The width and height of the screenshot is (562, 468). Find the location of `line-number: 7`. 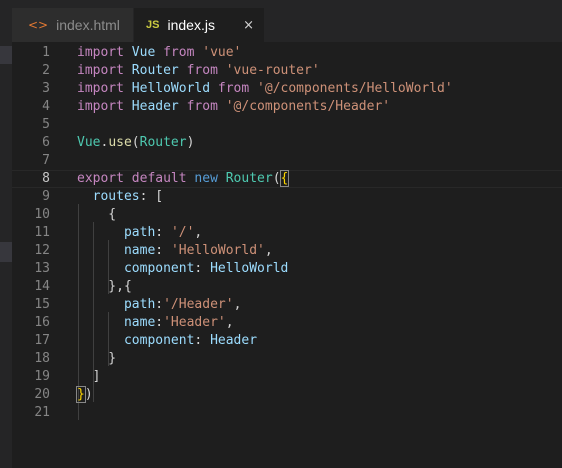

line-number: 7 is located at coordinates (46, 160).